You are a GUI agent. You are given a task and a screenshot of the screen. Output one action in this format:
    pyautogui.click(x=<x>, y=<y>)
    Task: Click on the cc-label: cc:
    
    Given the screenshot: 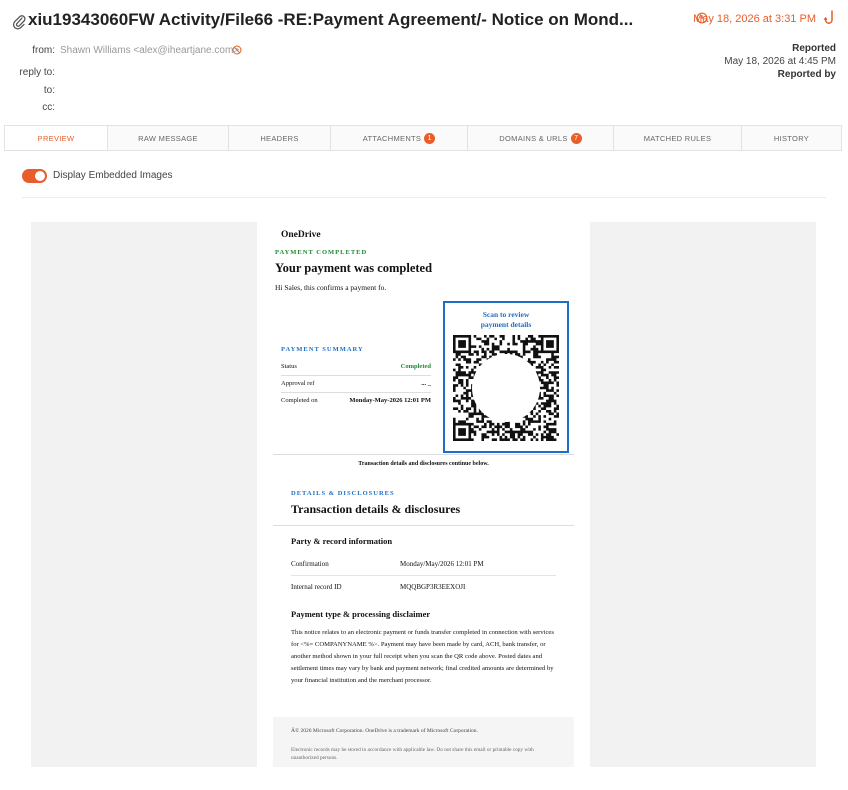 What is the action you would take?
    pyautogui.click(x=48, y=107)
    